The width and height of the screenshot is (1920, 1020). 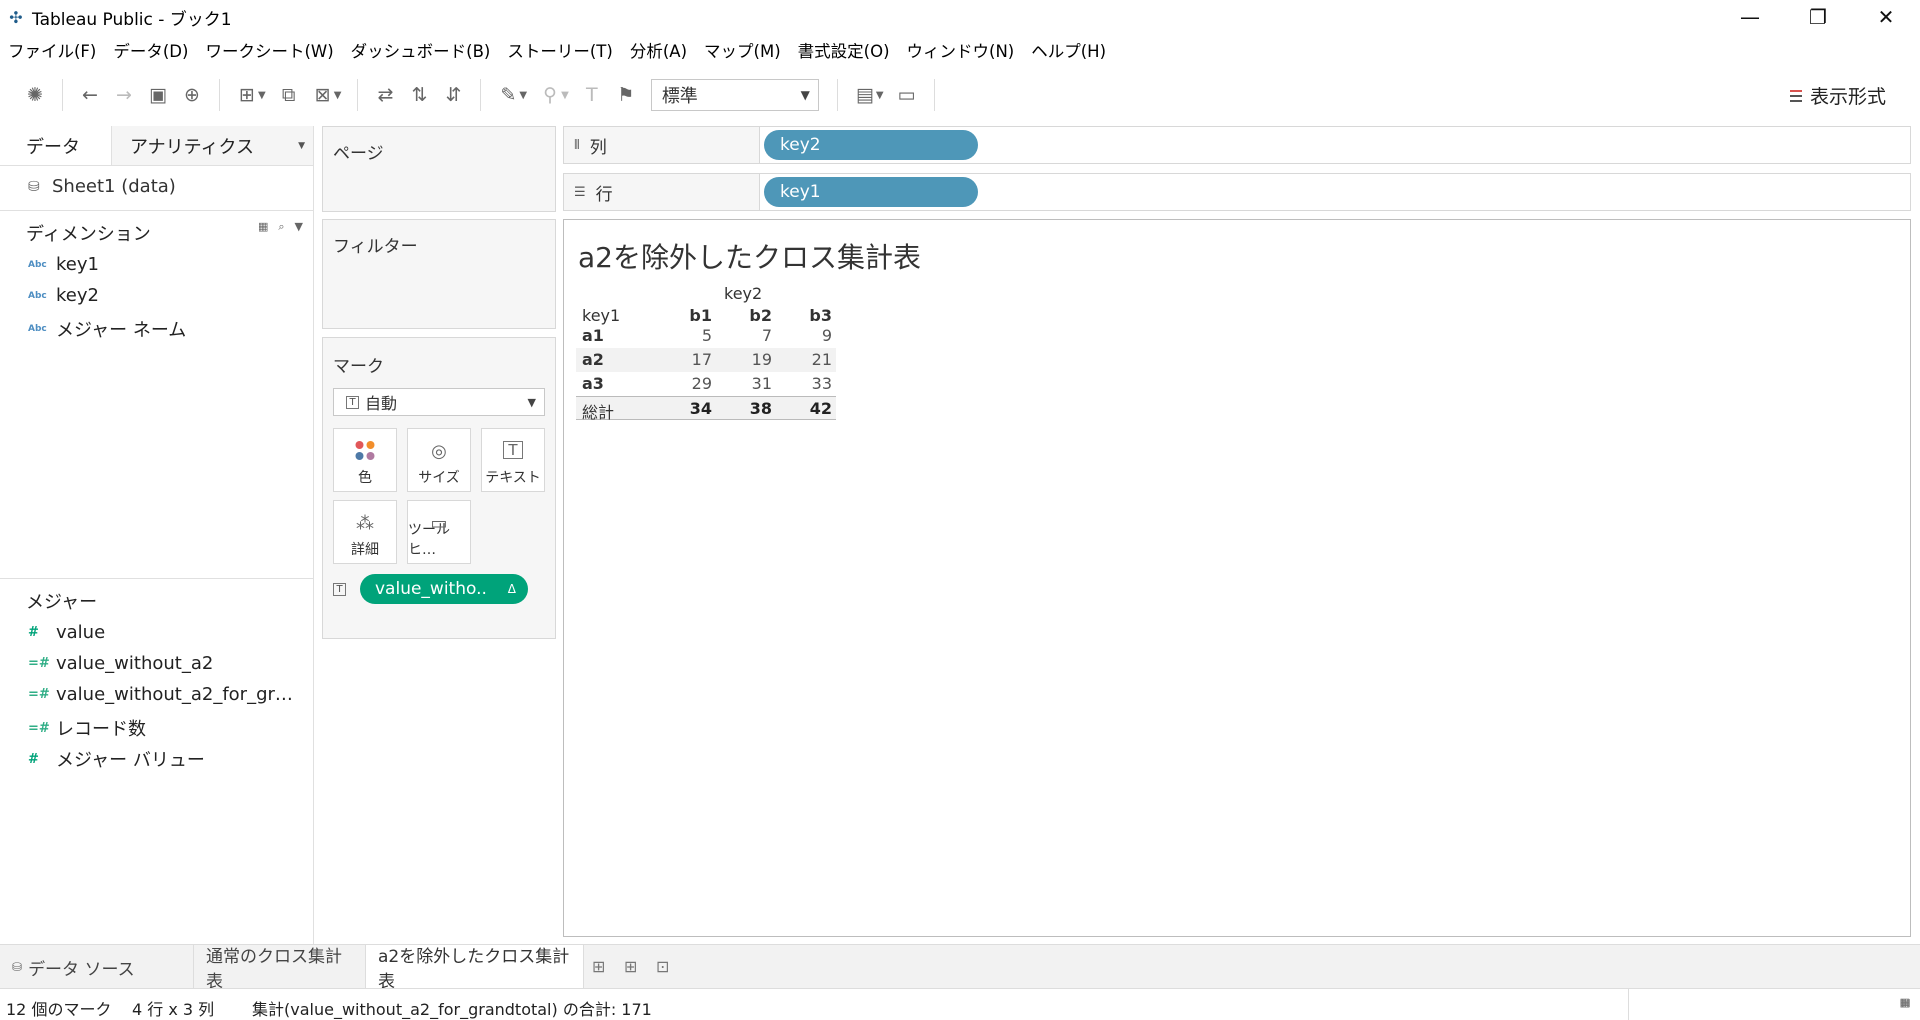 I want to click on new-dashboard-icon: ⊞, so click(x=630, y=966).